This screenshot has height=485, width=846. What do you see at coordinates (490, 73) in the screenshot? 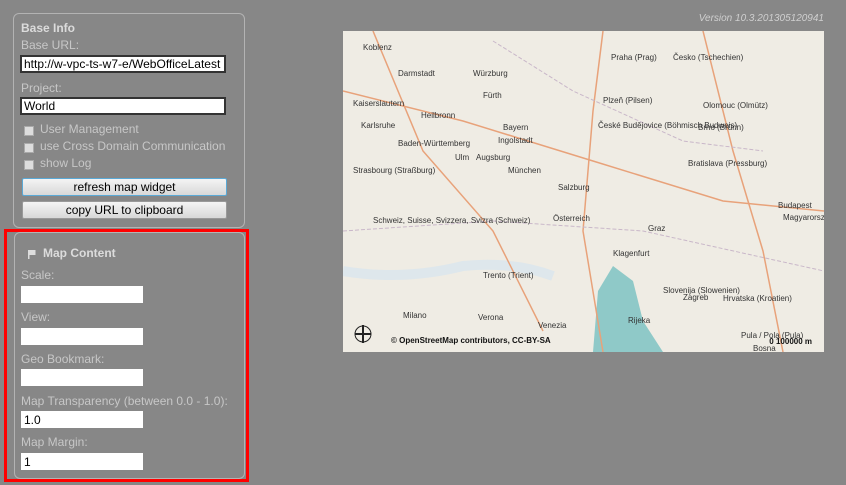
I see `map-city-label: Würzburg` at bounding box center [490, 73].